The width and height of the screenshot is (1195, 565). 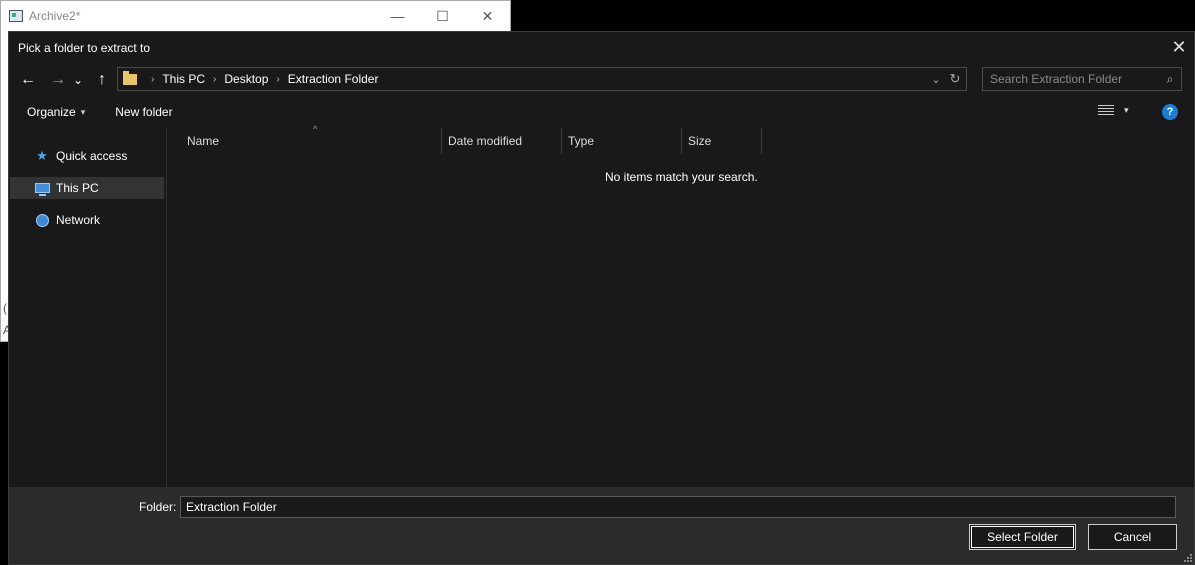 What do you see at coordinates (88, 308) in the screenshot?
I see `navigation-pane: ★ Quick access This PC Network` at bounding box center [88, 308].